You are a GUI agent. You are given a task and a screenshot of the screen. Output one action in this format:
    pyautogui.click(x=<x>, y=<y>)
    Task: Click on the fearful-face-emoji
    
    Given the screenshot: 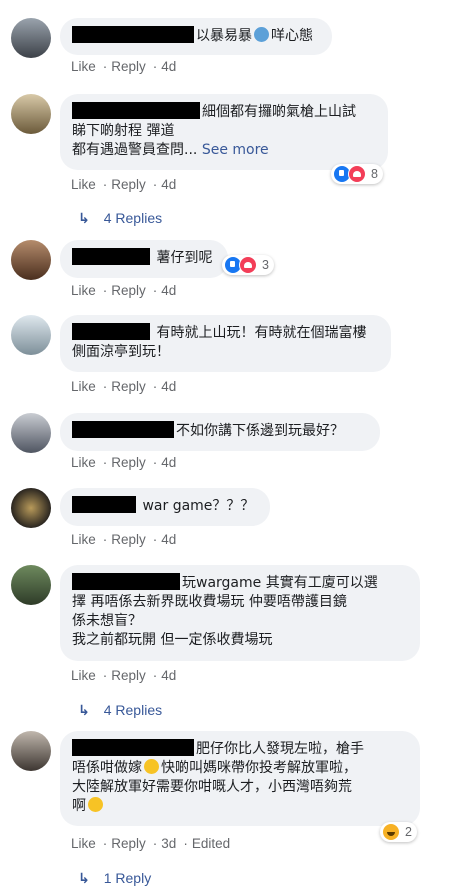 What is the action you would take?
    pyautogui.click(x=261, y=34)
    